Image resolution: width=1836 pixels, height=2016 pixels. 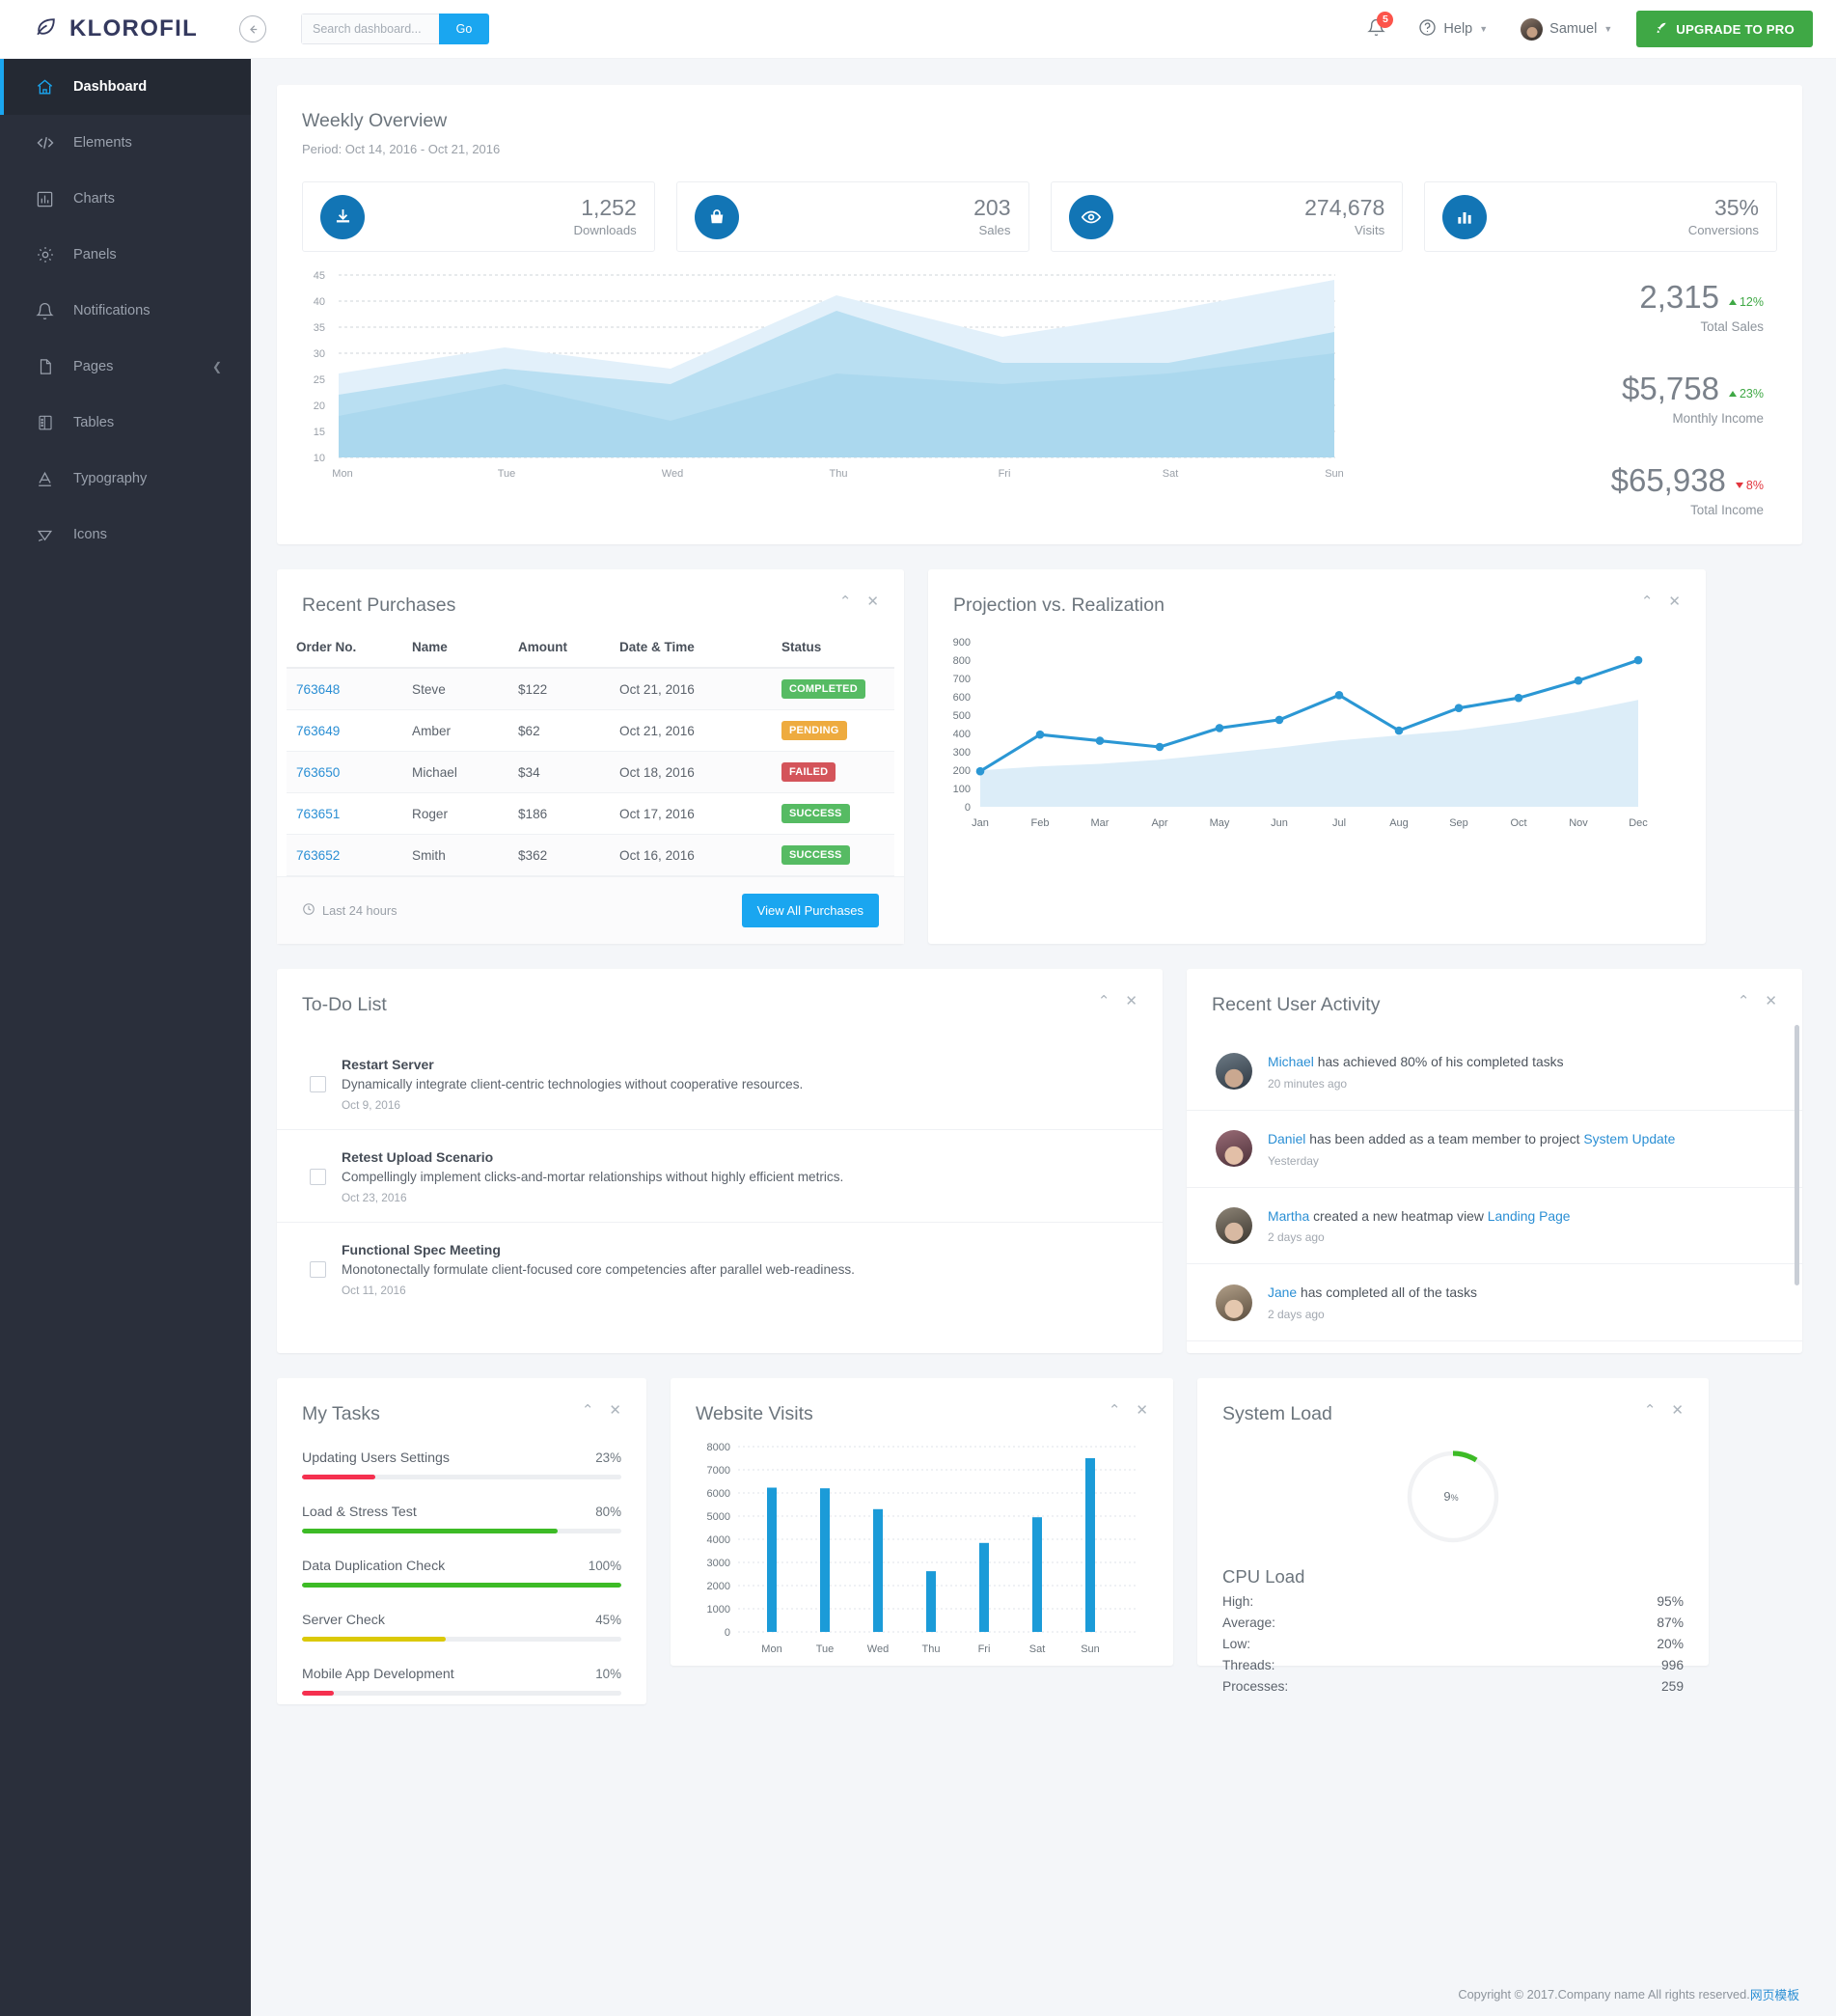 What do you see at coordinates (719, 1540) in the screenshot?
I see `svg-text: 4000` at bounding box center [719, 1540].